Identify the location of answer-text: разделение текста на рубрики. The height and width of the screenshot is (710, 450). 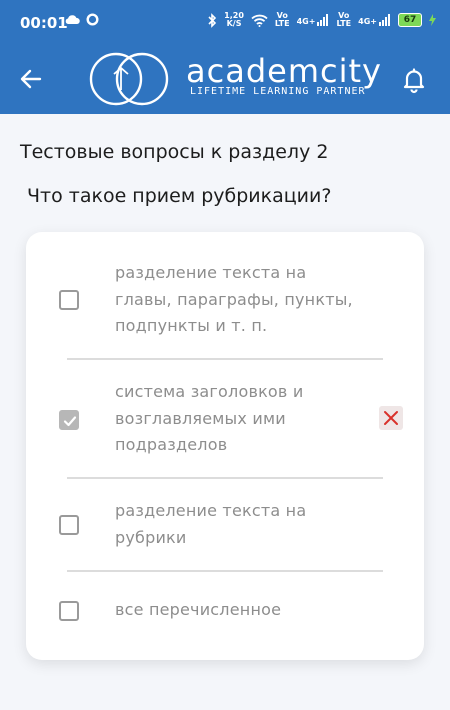
(245, 524).